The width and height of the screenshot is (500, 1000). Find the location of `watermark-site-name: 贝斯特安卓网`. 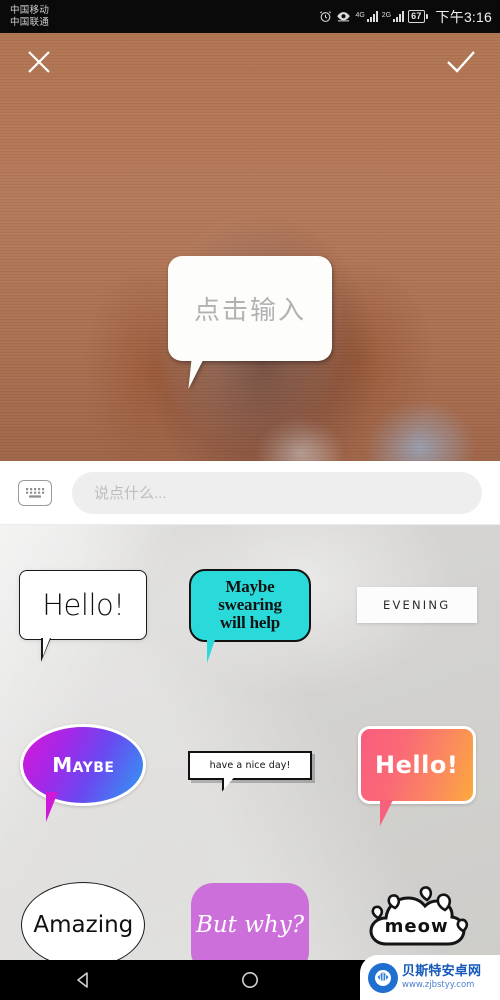

watermark-site-name: 贝斯特安卓网 is located at coordinates (442, 972).